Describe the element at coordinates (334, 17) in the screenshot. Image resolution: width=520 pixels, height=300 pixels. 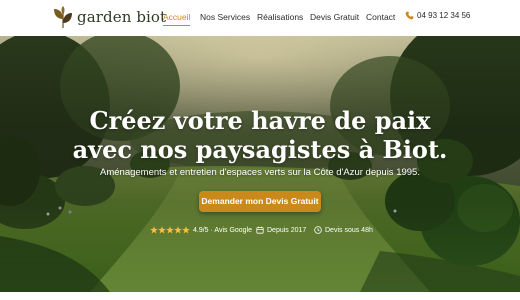
I see `nav-item-devis: Devis Gratuit` at that location.